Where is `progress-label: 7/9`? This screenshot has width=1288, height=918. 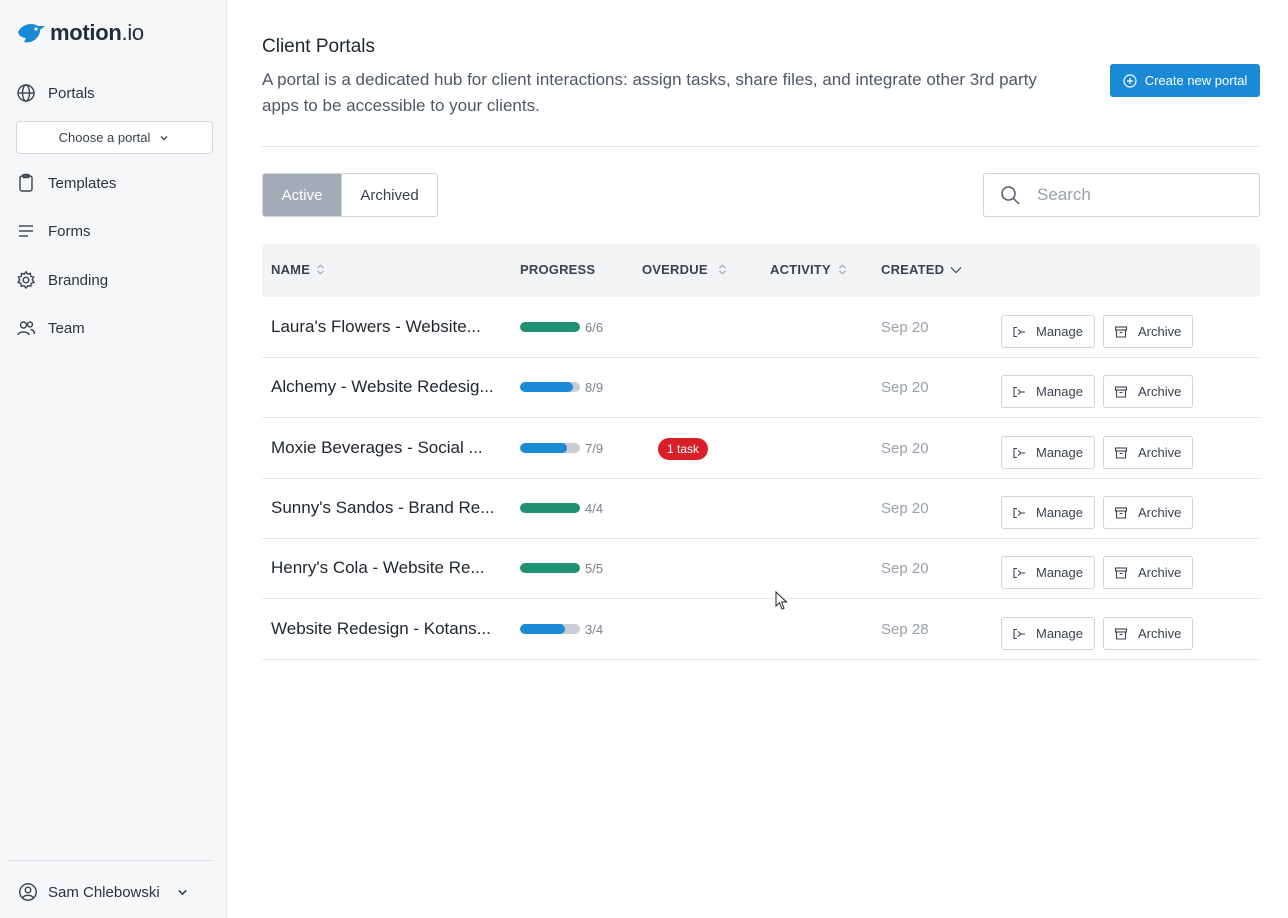
progress-label: 7/9 is located at coordinates (594, 448).